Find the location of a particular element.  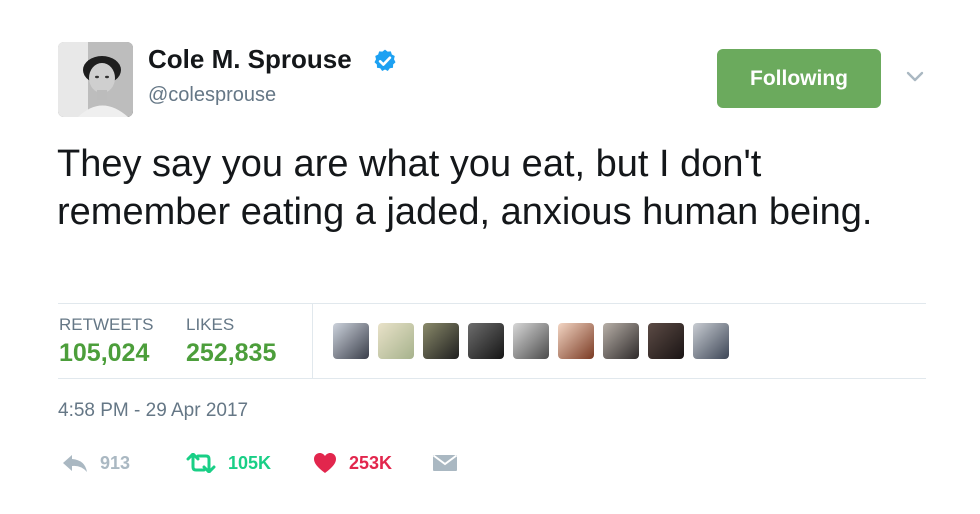

like-count: 253K is located at coordinates (371, 462).